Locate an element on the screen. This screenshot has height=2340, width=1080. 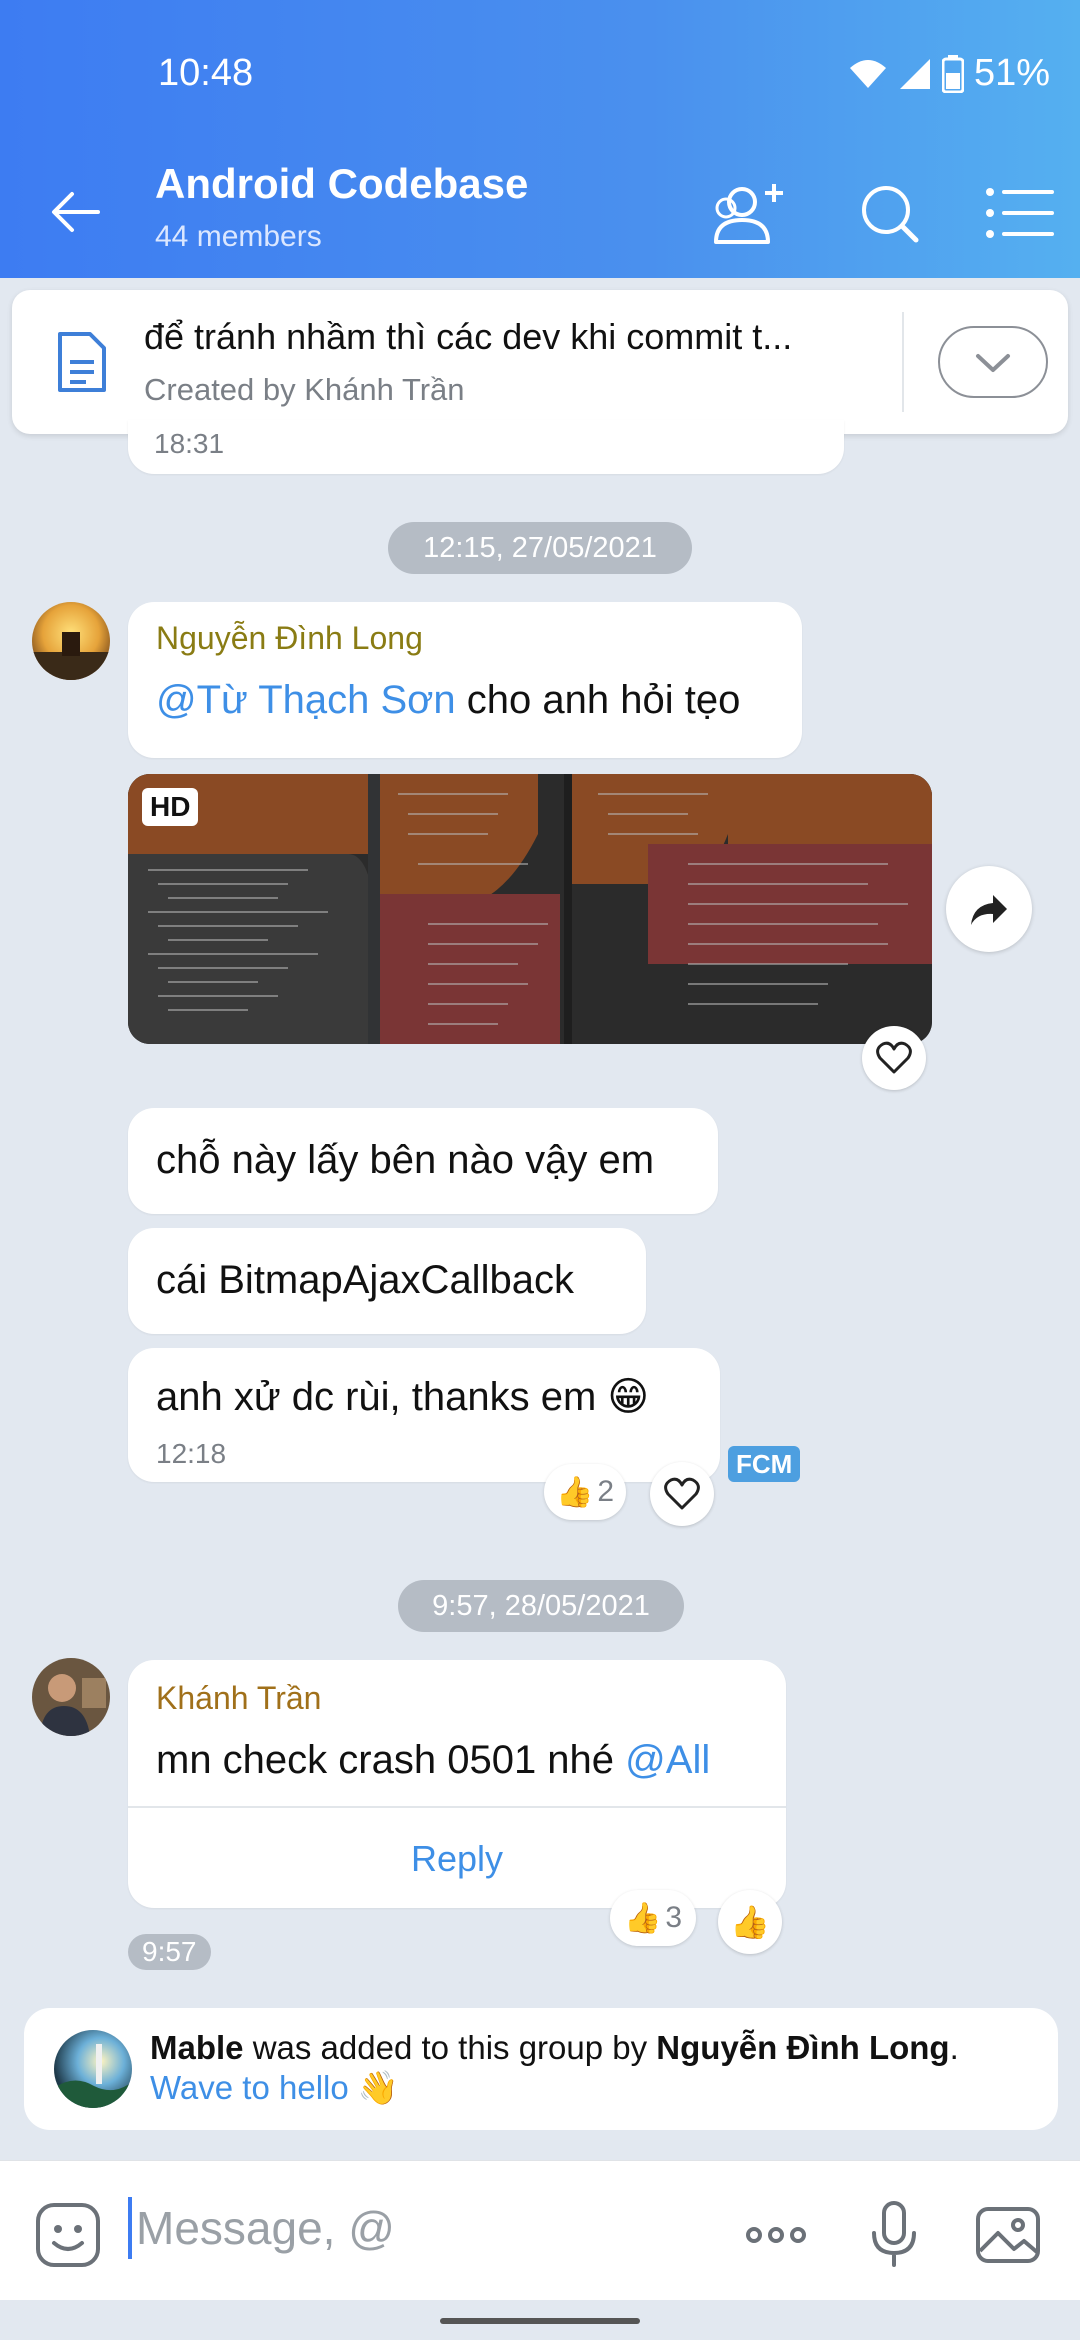
code-screenshot-image: HD is located at coordinates (530, 909).